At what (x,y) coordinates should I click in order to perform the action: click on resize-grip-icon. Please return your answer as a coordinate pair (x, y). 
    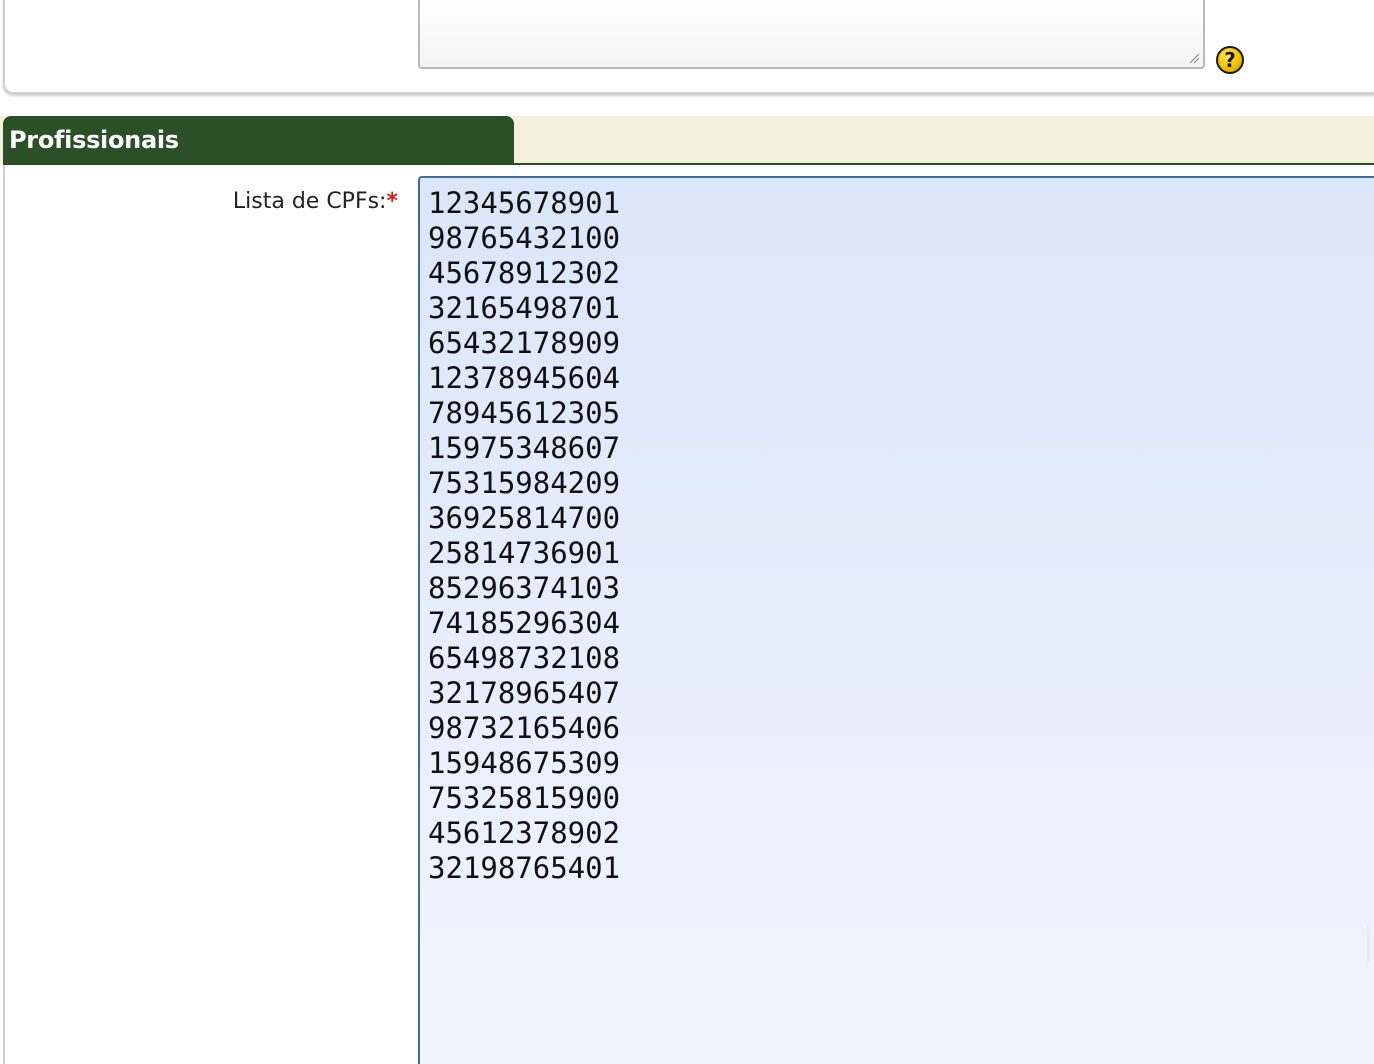
    Looking at the image, I should click on (1194, 58).